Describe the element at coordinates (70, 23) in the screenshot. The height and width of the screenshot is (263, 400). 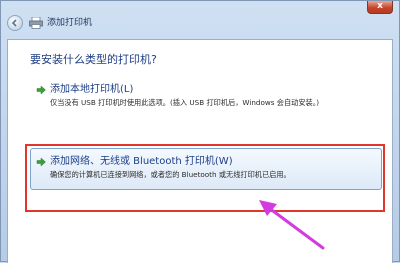
I see `window-title: 添加打印机` at that location.